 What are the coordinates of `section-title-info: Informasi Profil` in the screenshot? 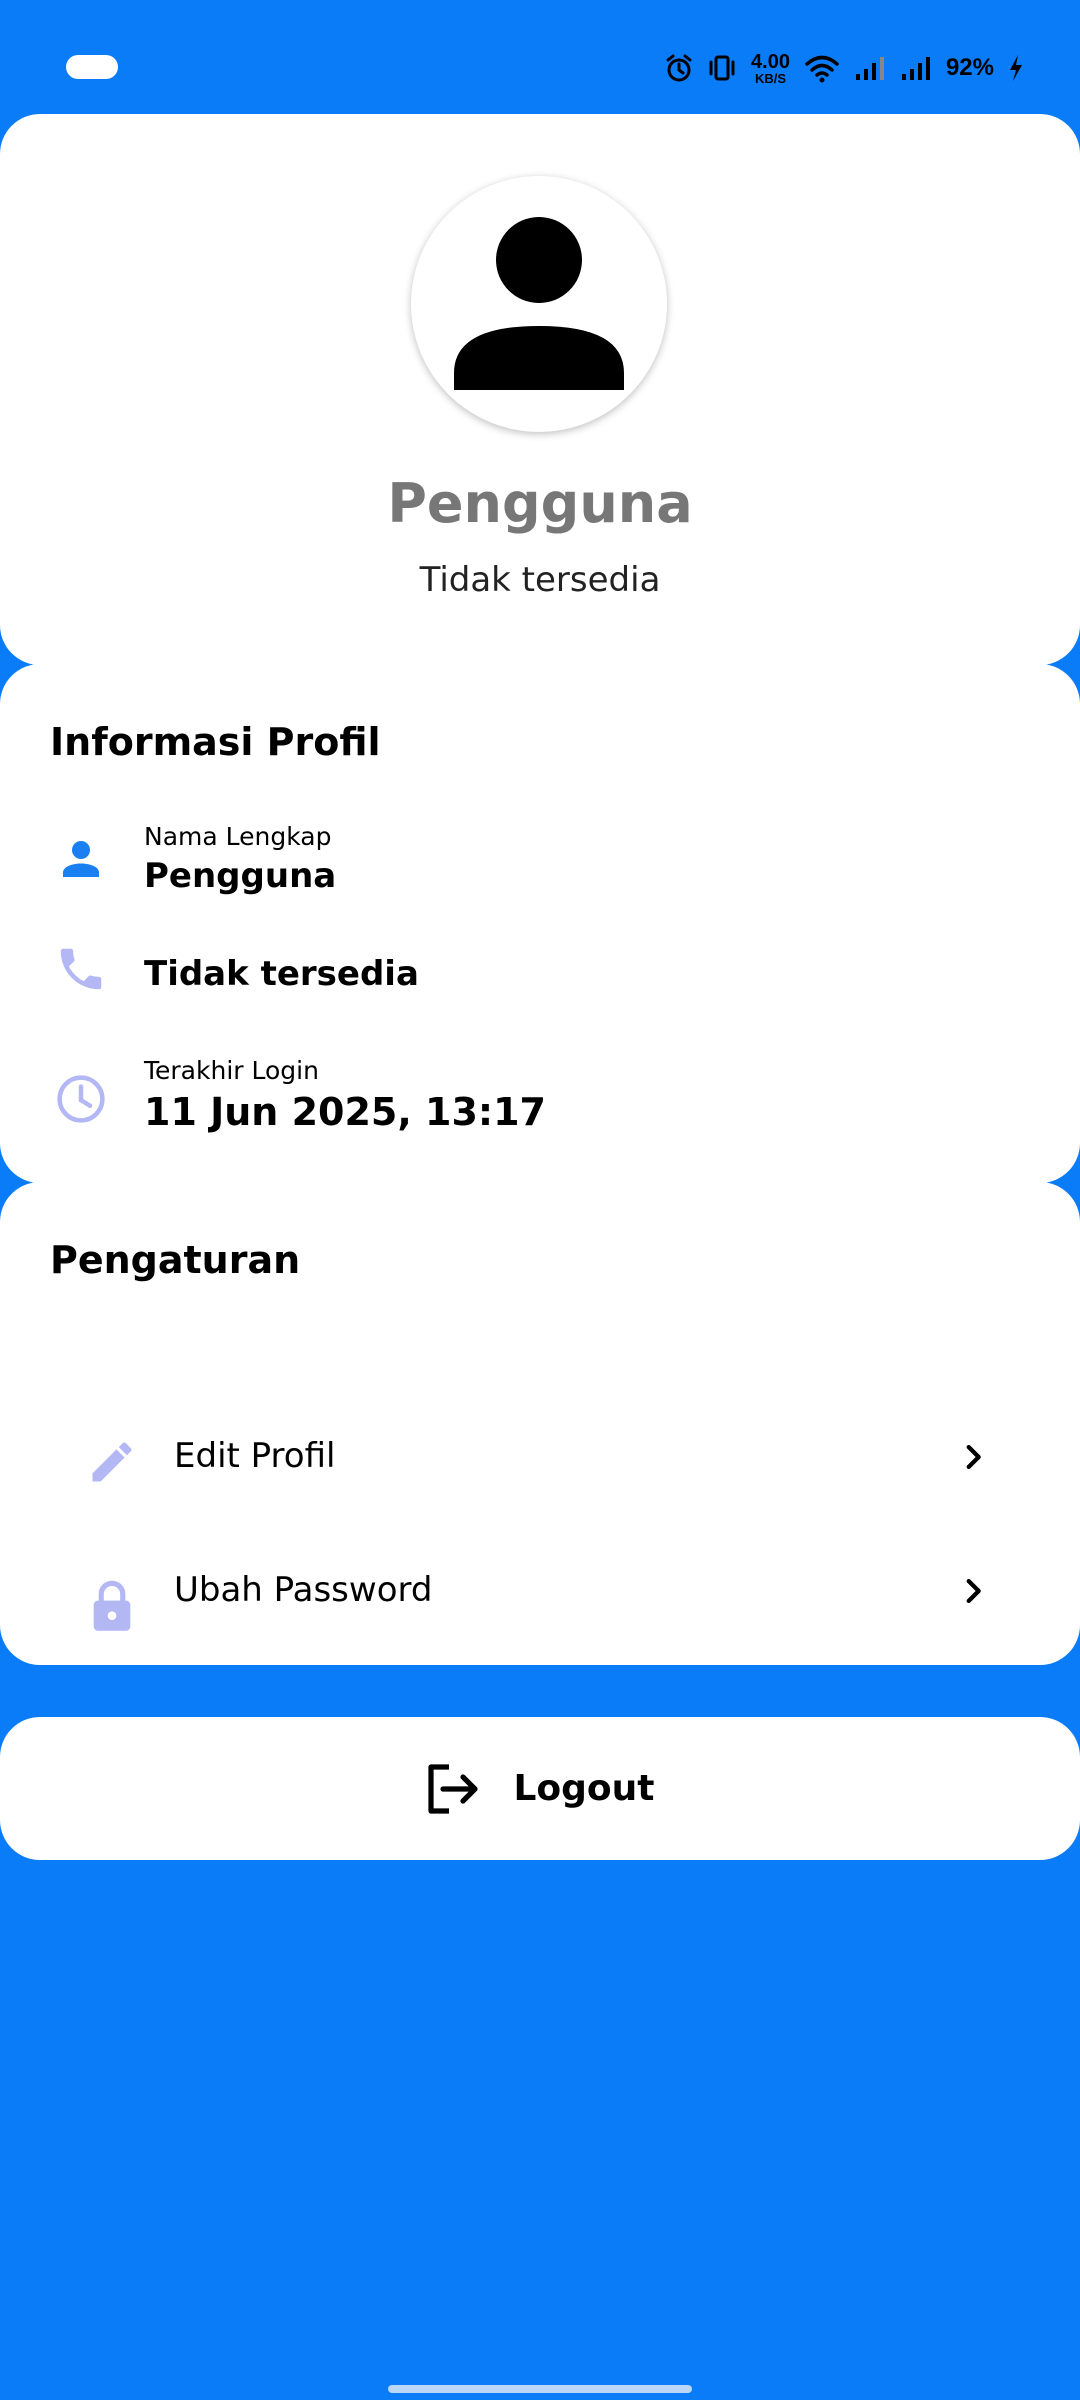 It's located at (215, 742).